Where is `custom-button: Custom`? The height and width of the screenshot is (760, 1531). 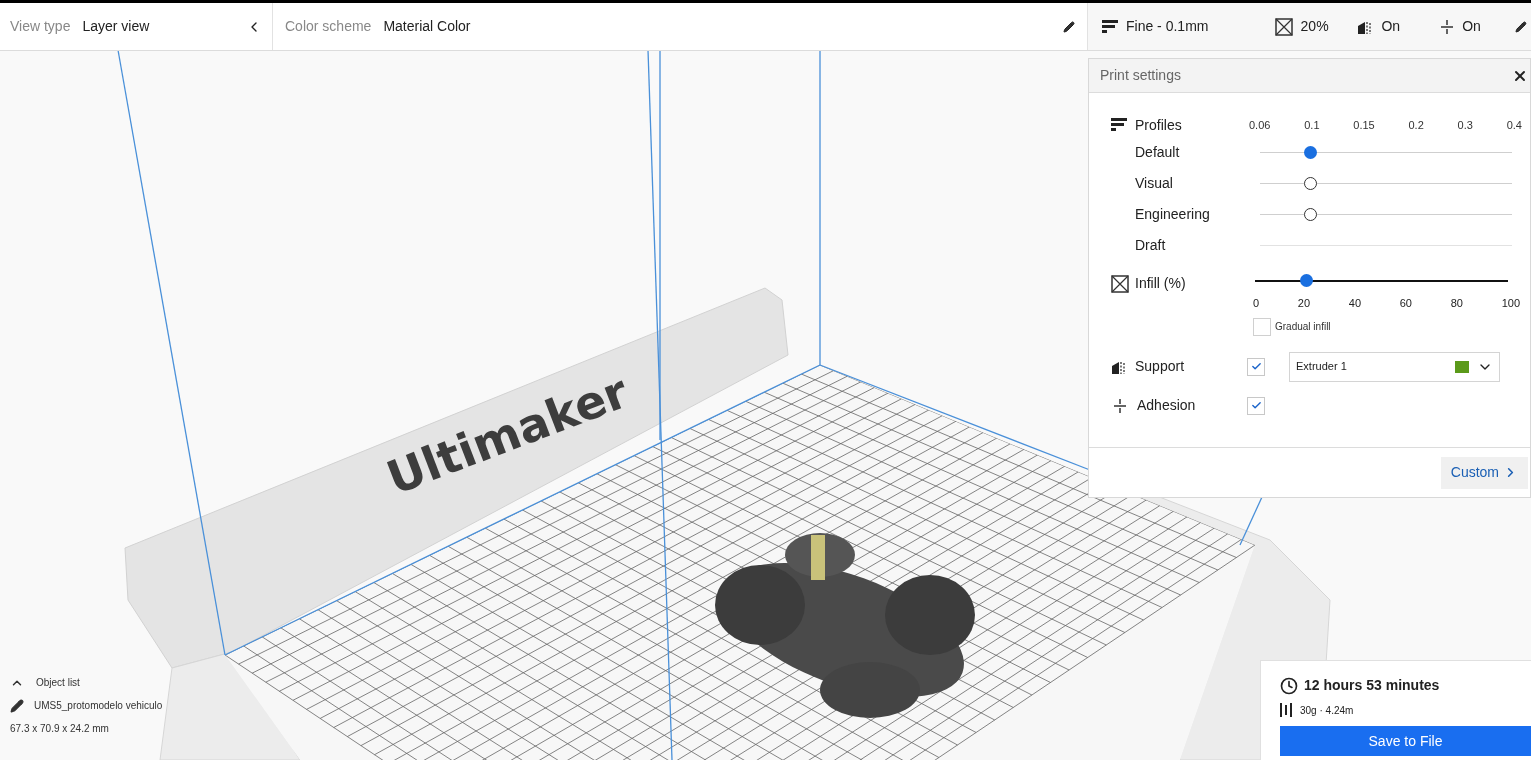
custom-button: Custom is located at coordinates (1484, 472).